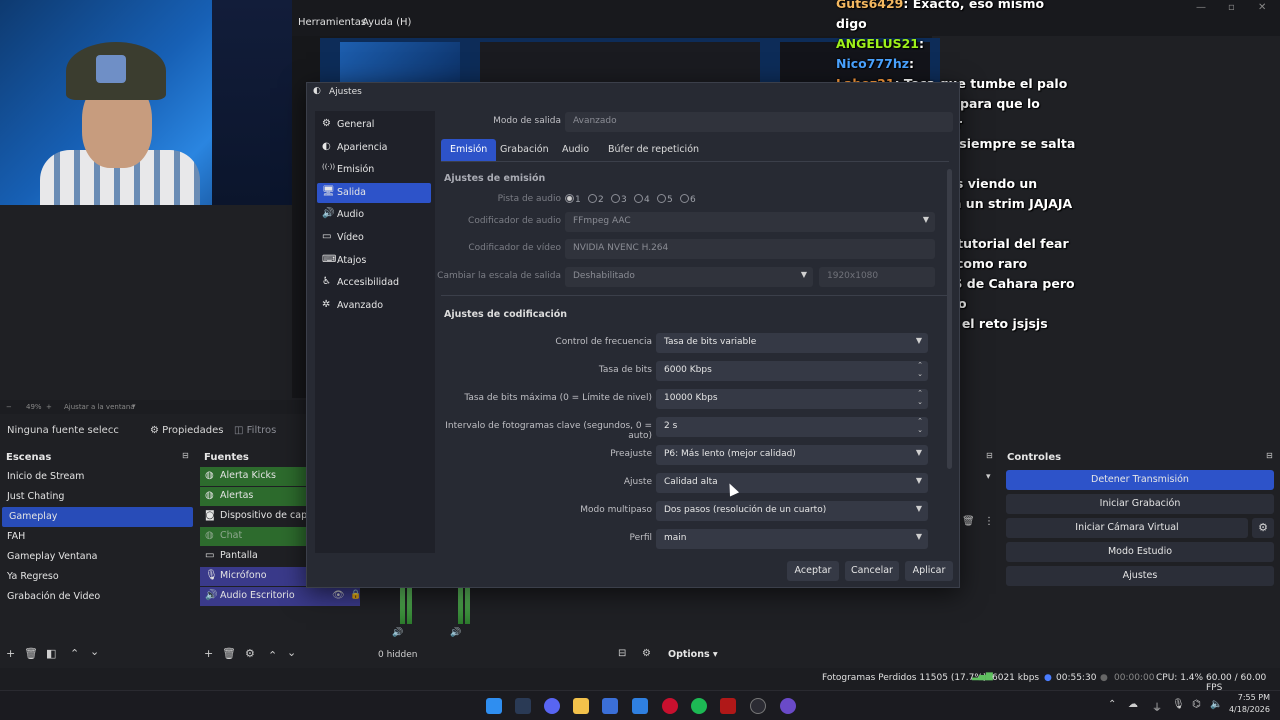 This screenshot has width=1280, height=720. I want to click on source-item: ◙ Dispositivo de captura, so click(253, 516).